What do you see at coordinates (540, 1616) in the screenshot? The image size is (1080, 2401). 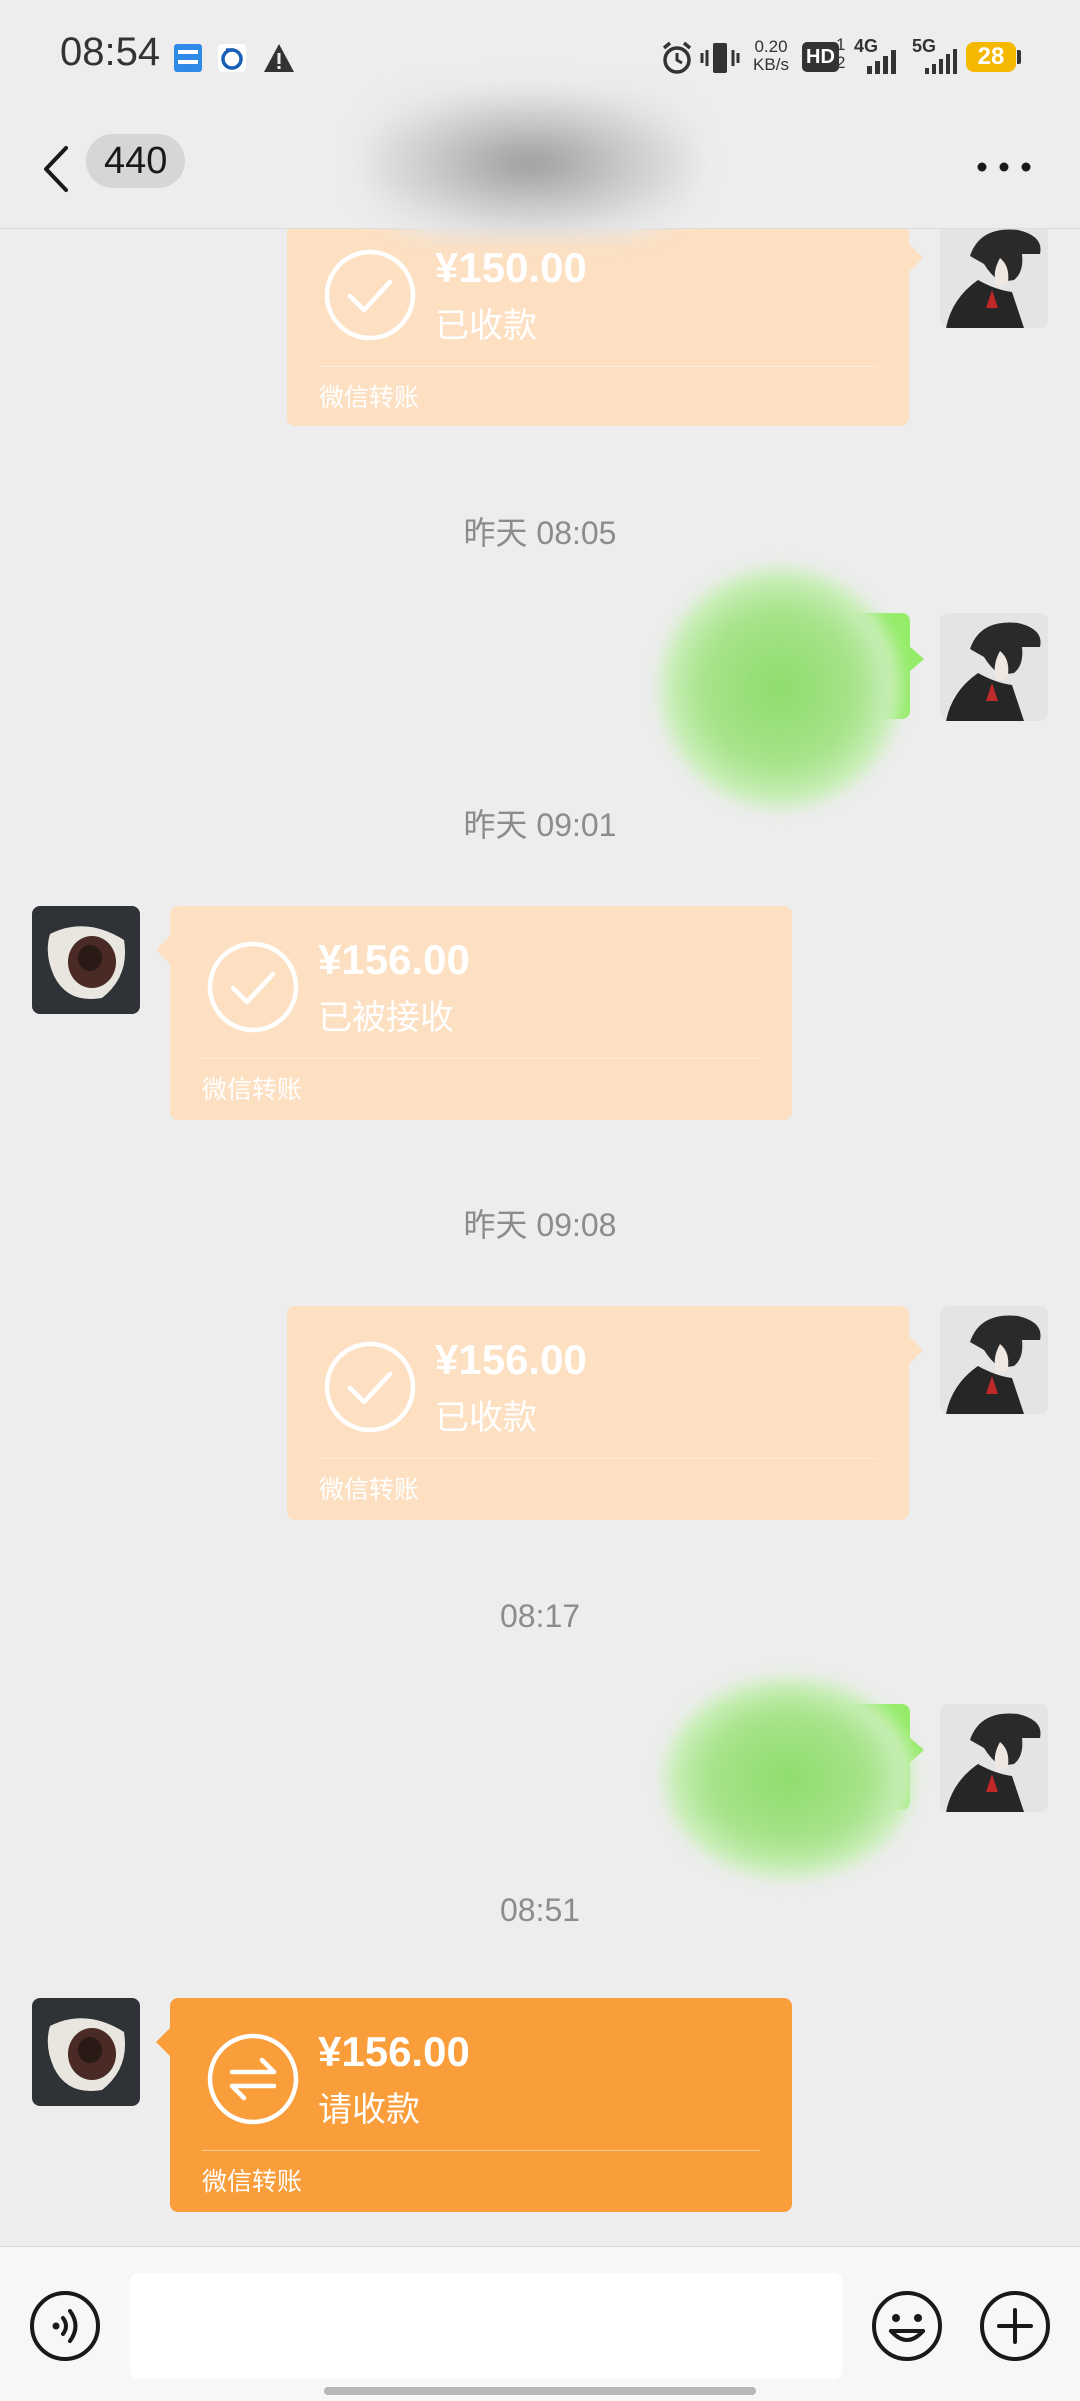 I see `timestamp: 08:17` at bounding box center [540, 1616].